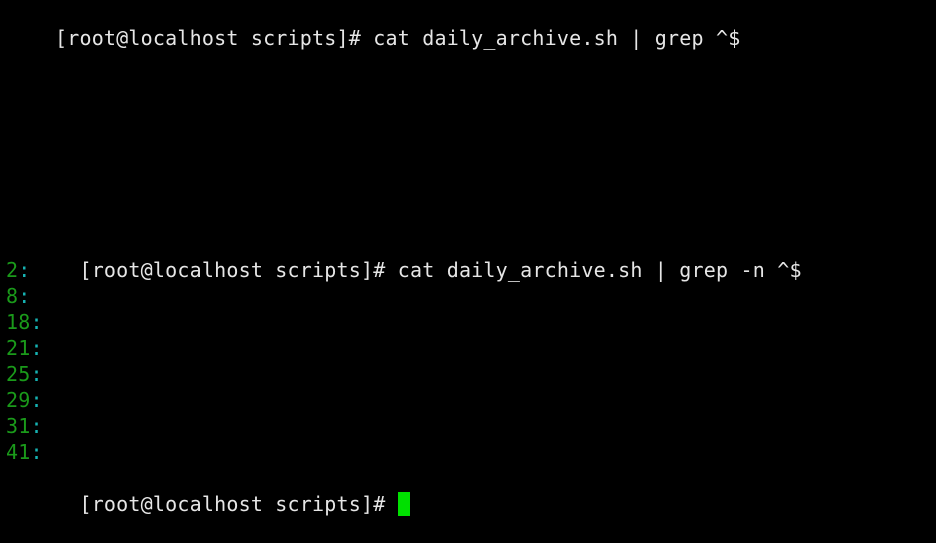 The image size is (936, 543). Describe the element at coordinates (404, 348) in the screenshot. I see `output-line: 21:` at that location.